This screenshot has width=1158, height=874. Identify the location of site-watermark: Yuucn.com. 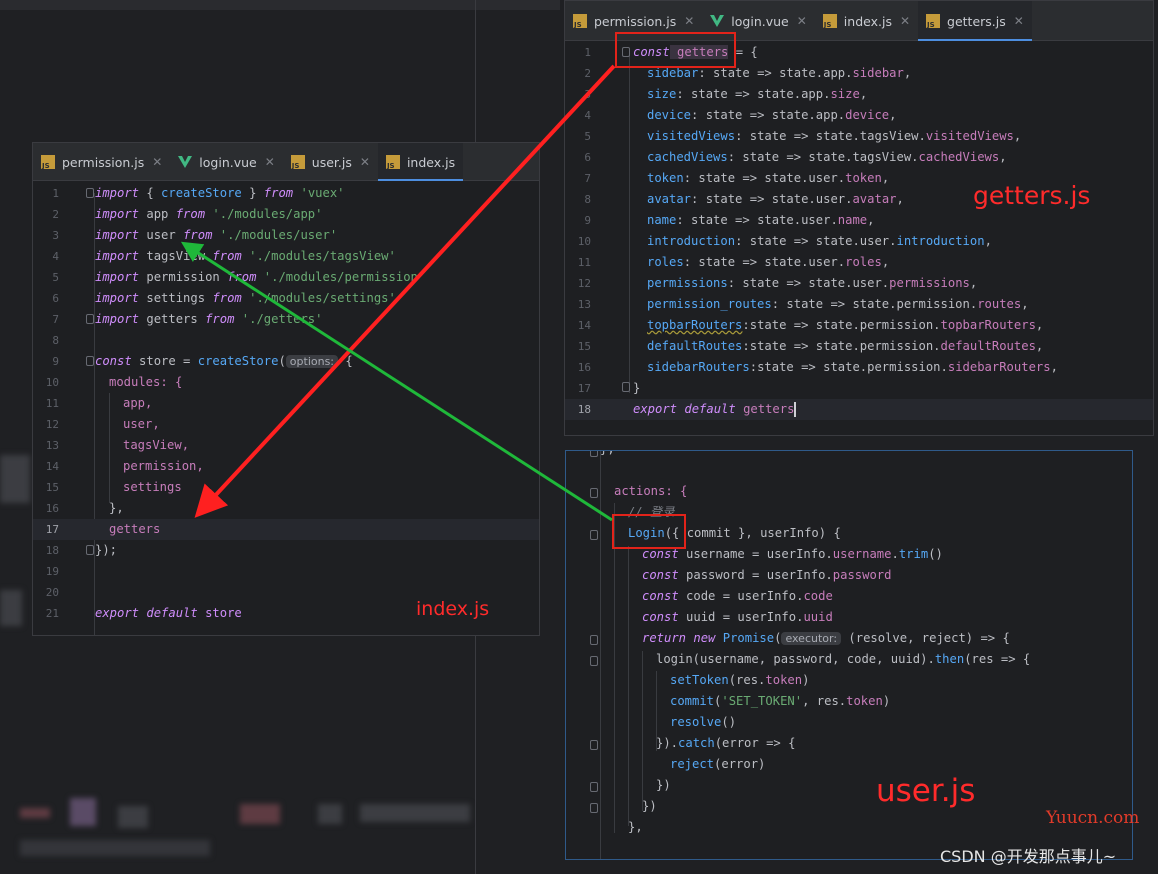
(1093, 818).